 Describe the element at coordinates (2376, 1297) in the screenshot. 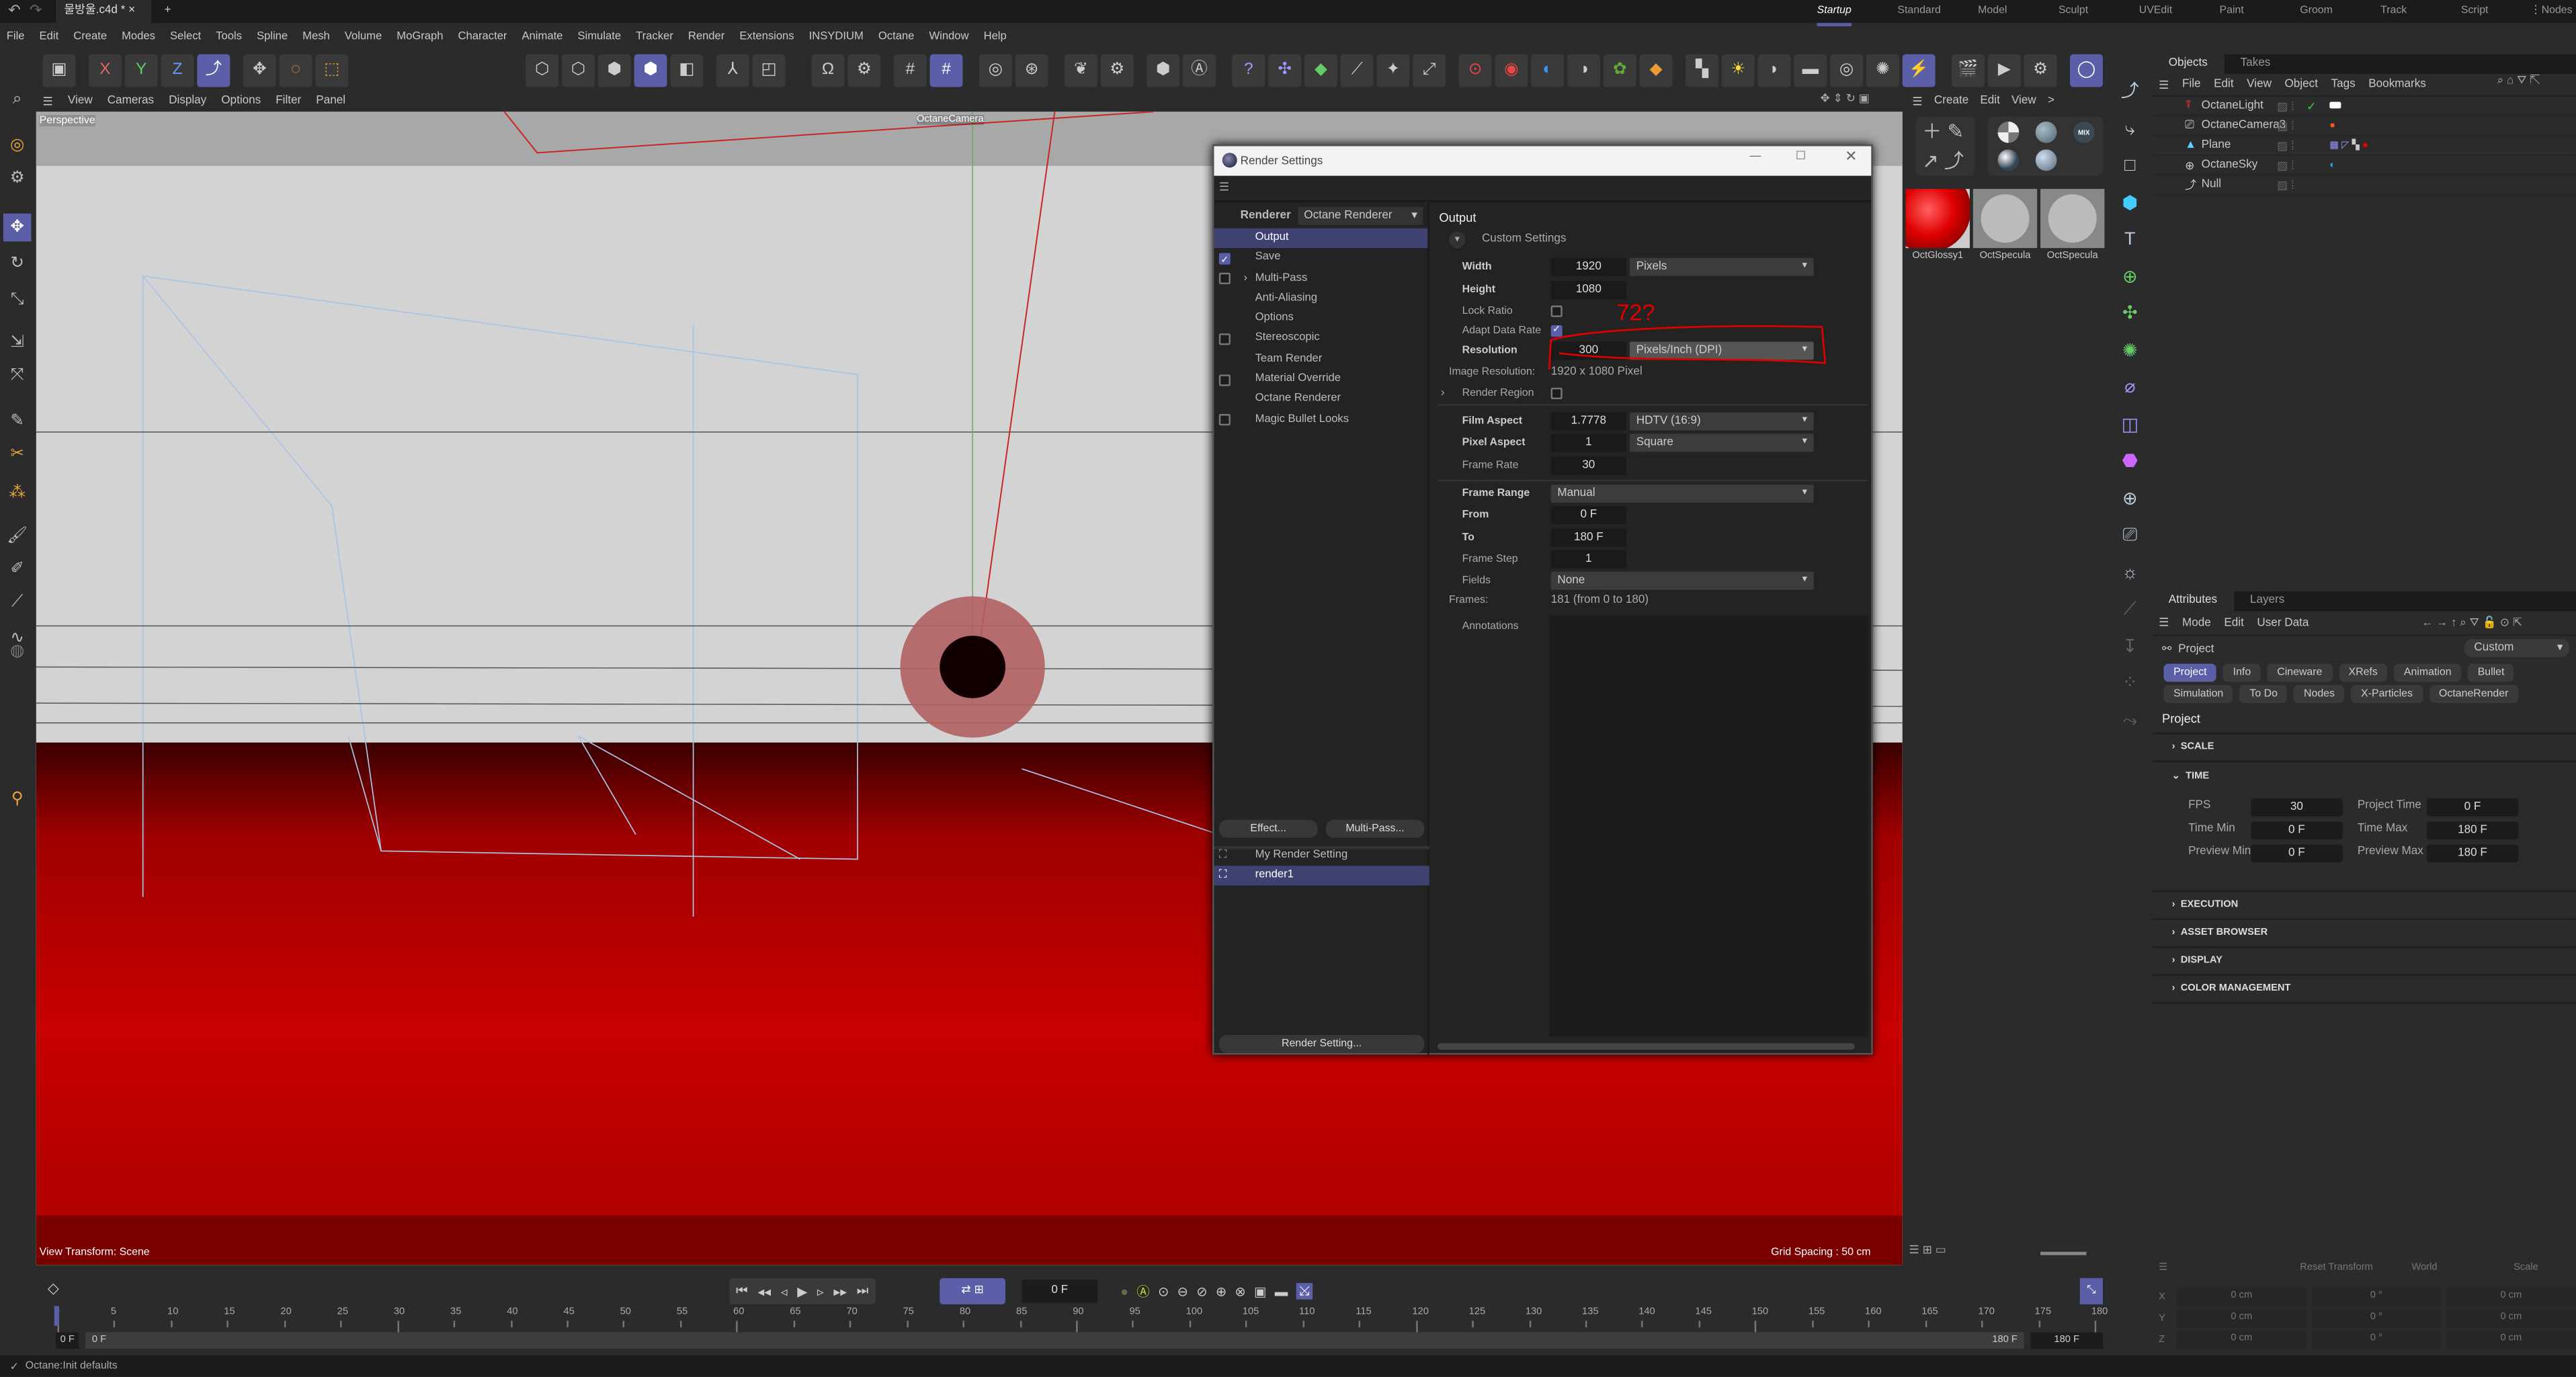

I see `coord-field: 0 °` at that location.